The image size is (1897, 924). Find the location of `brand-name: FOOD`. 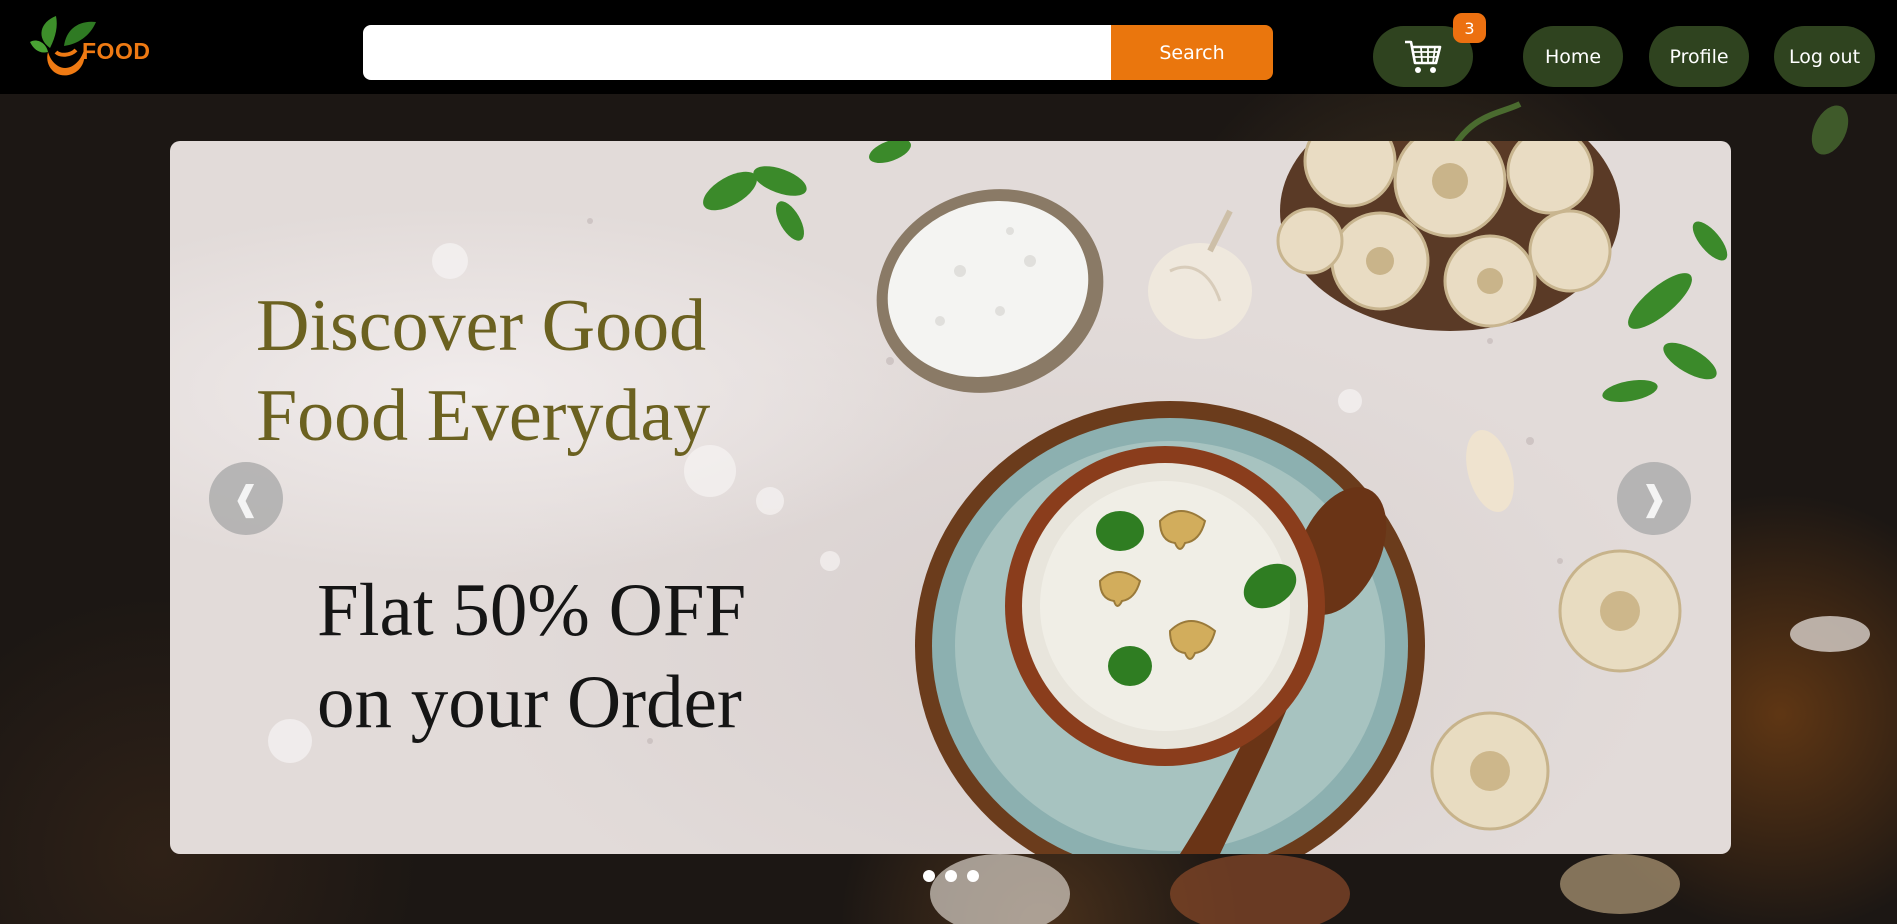

brand-name: FOOD is located at coordinates (116, 51).